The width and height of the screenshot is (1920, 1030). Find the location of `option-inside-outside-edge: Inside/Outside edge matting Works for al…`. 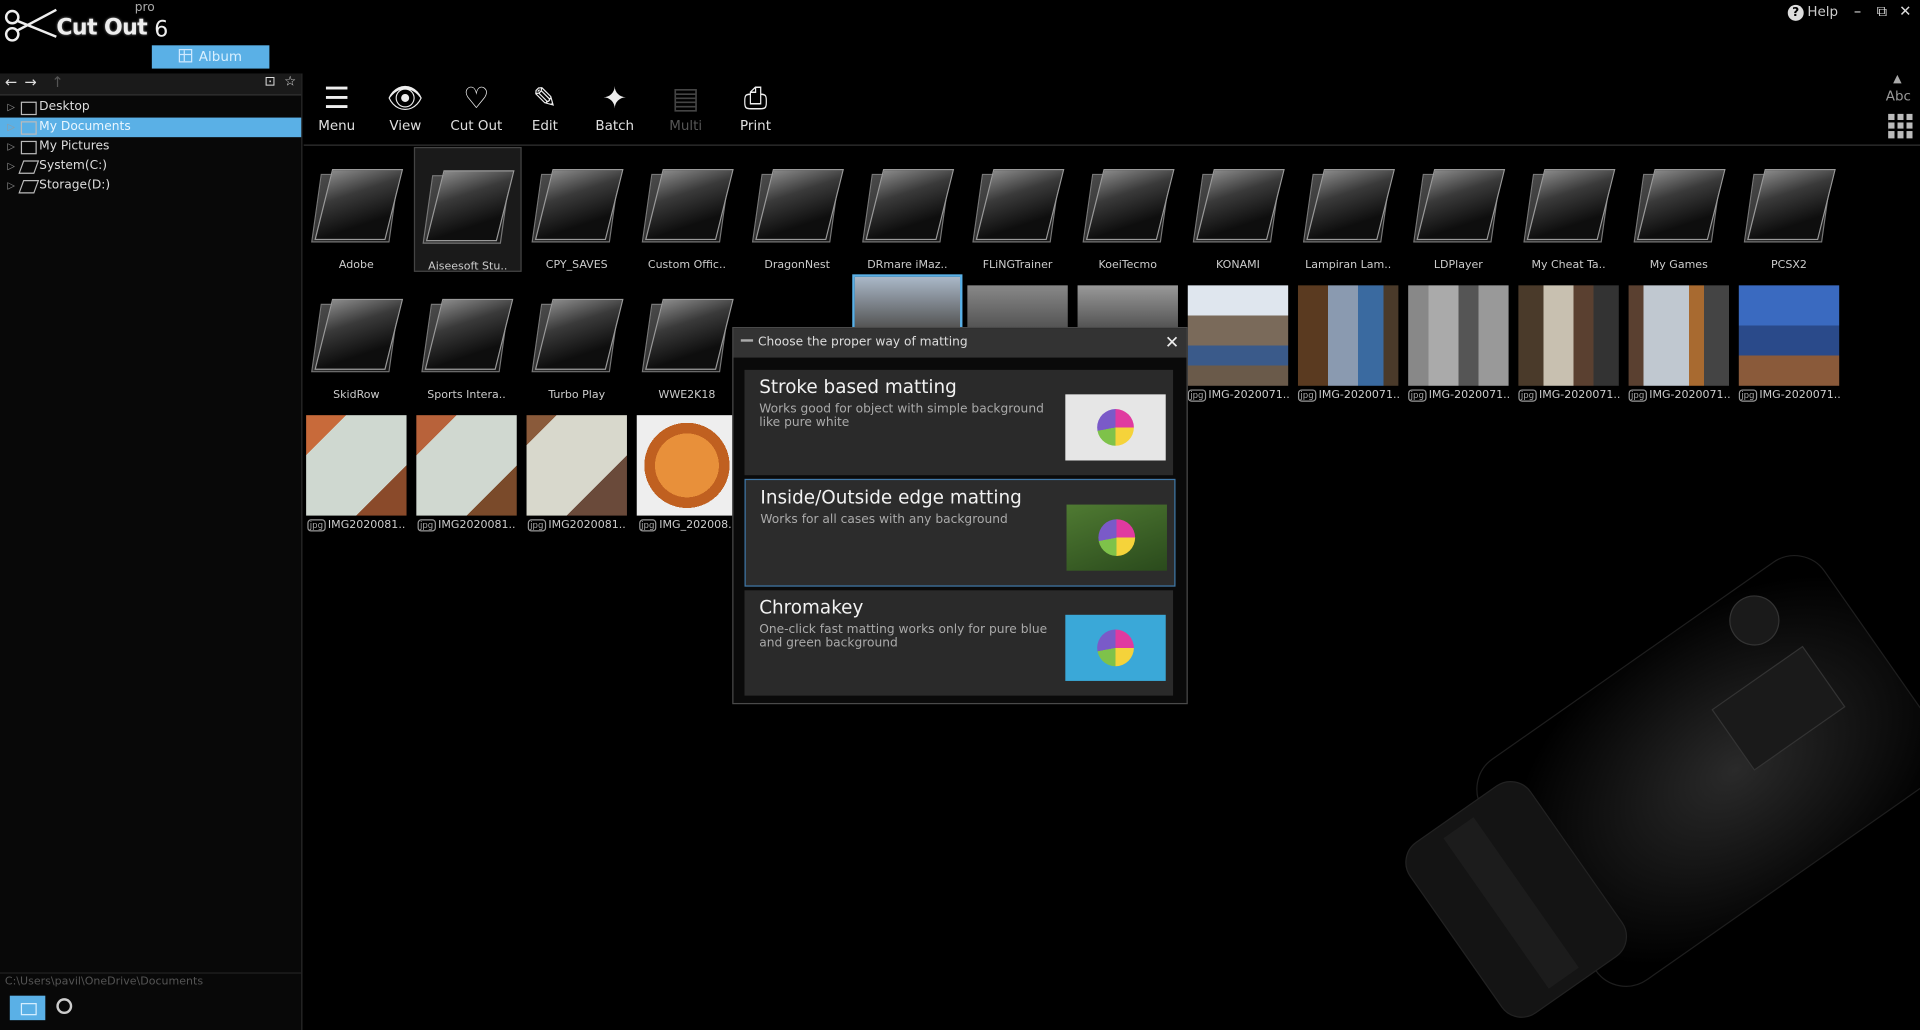

option-inside-outside-edge: Inside/Outside edge matting Works for al… is located at coordinates (960, 532).